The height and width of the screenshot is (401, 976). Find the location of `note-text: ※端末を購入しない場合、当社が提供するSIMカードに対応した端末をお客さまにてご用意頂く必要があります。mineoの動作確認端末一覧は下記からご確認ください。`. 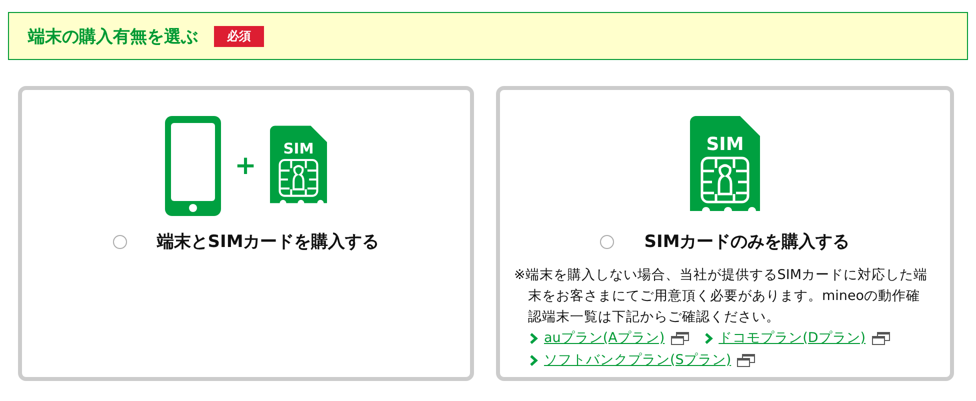

note-text: ※端末を購入しない場合、当社が提供するSIMカードに対応した端末をお客さまにてご用意頂く必要があります。mineoの動作確認端末一覧は下記からご確認ください。 is located at coordinates (721, 296).